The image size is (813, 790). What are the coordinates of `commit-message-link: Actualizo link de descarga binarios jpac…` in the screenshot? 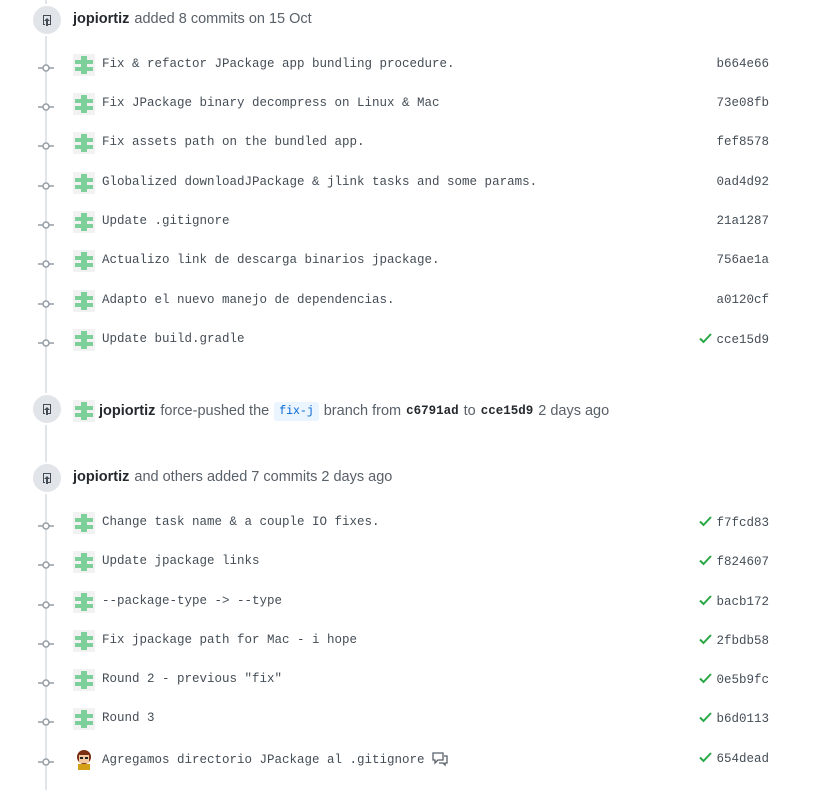 It's located at (271, 260).